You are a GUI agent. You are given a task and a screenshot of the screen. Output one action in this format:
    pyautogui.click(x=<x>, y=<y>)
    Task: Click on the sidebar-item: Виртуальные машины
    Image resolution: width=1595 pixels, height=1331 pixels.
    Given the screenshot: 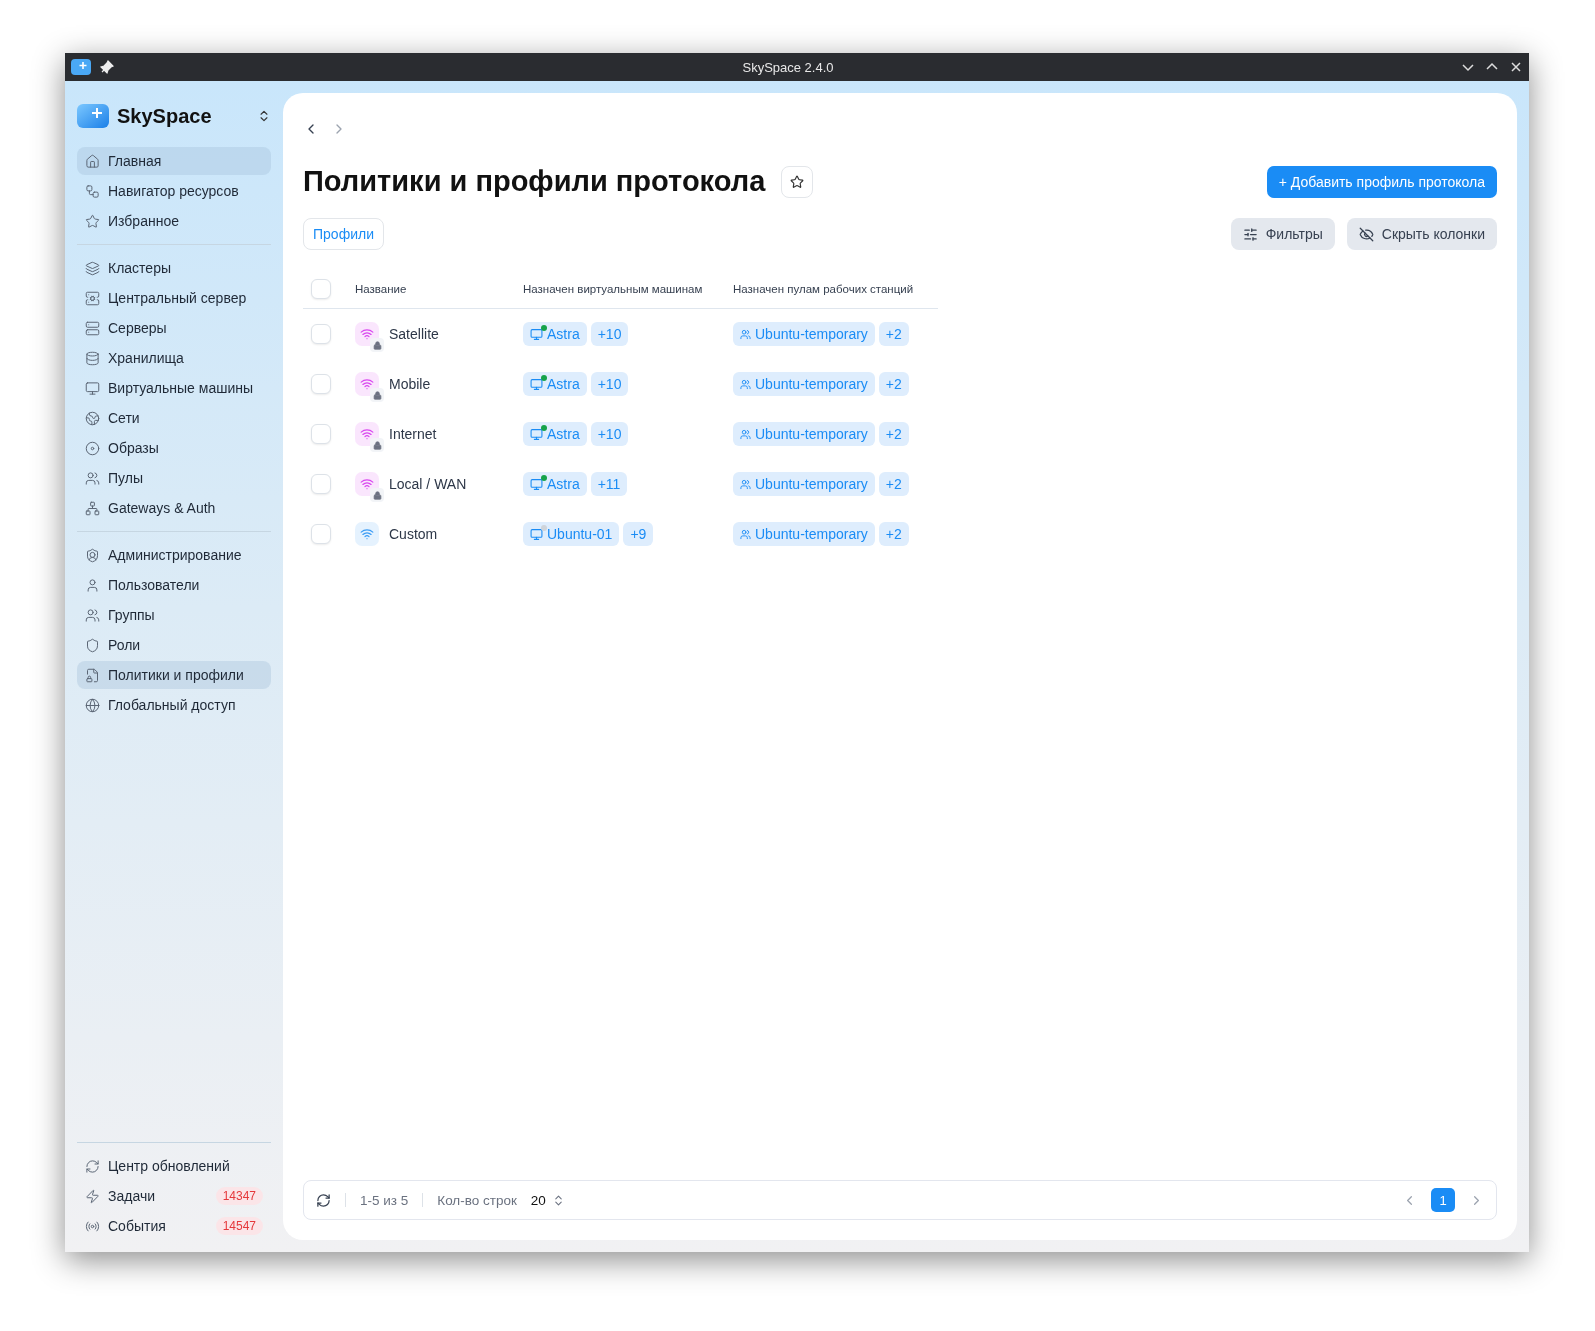 What is the action you would take?
    pyautogui.click(x=174, y=388)
    